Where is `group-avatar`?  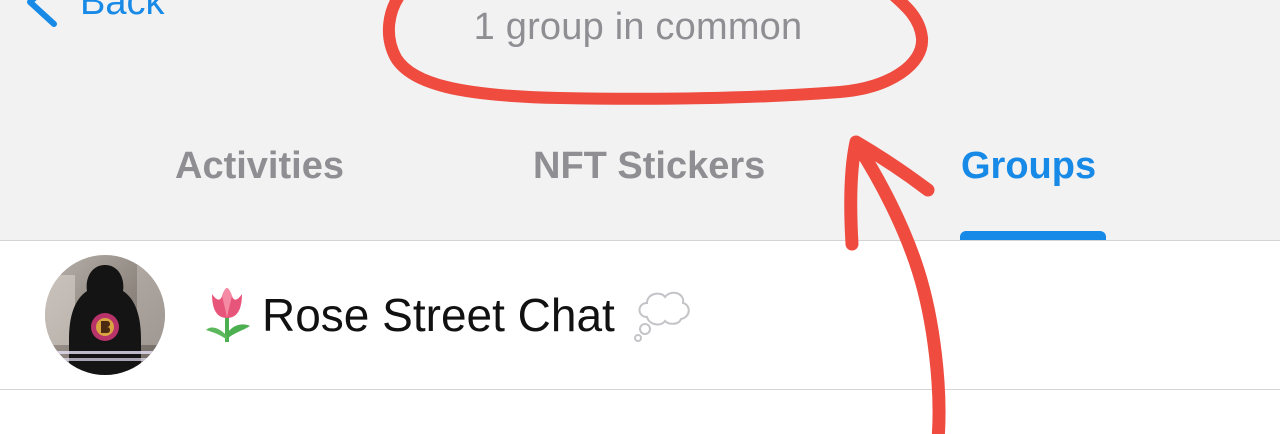 group-avatar is located at coordinates (105, 315).